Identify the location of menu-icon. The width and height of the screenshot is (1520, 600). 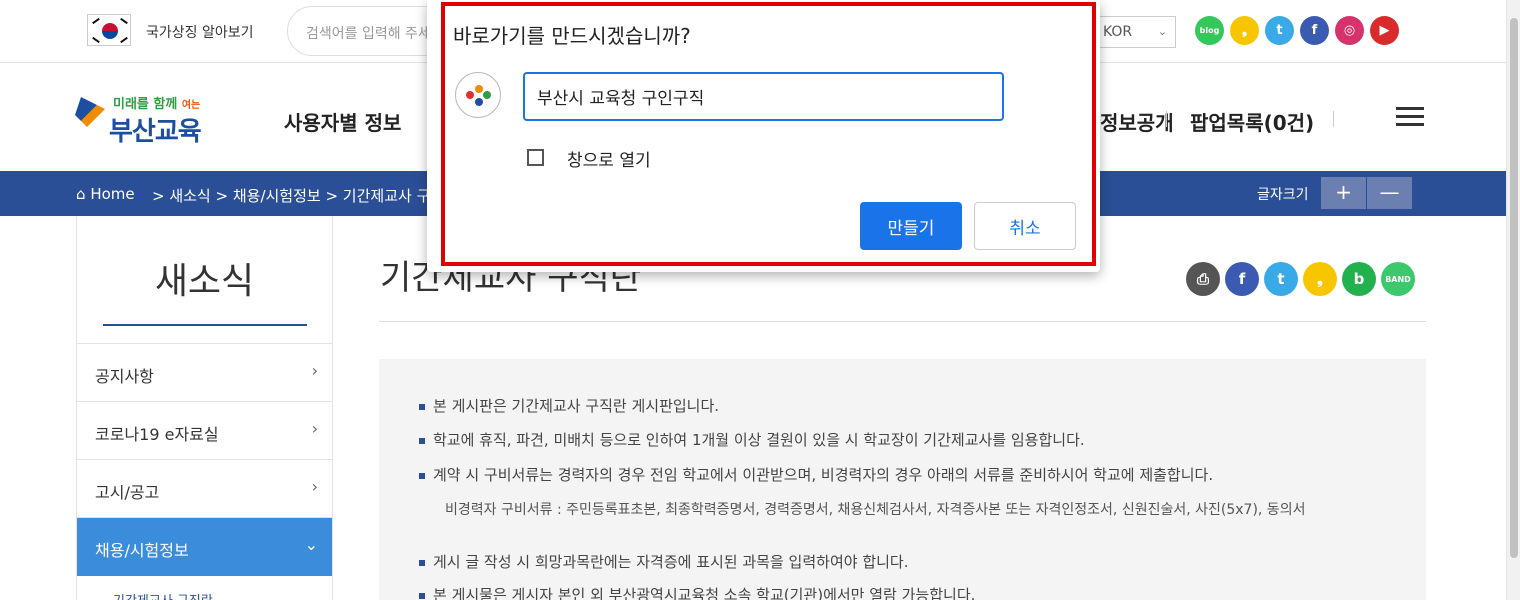
(1410, 117).